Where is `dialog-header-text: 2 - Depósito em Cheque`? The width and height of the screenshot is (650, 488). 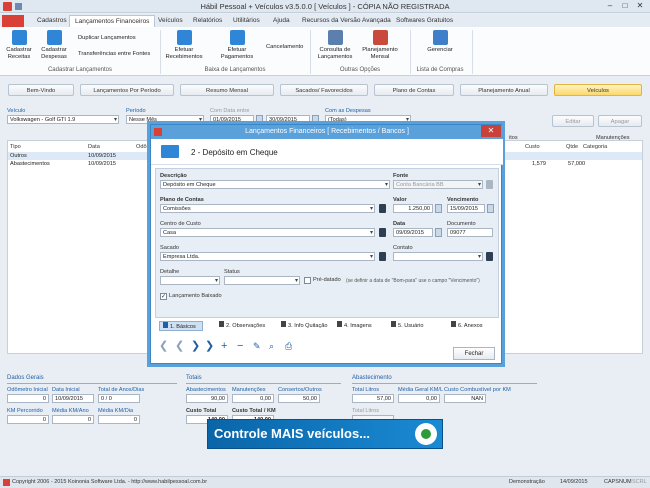 dialog-header-text: 2 - Depósito em Cheque is located at coordinates (234, 152).